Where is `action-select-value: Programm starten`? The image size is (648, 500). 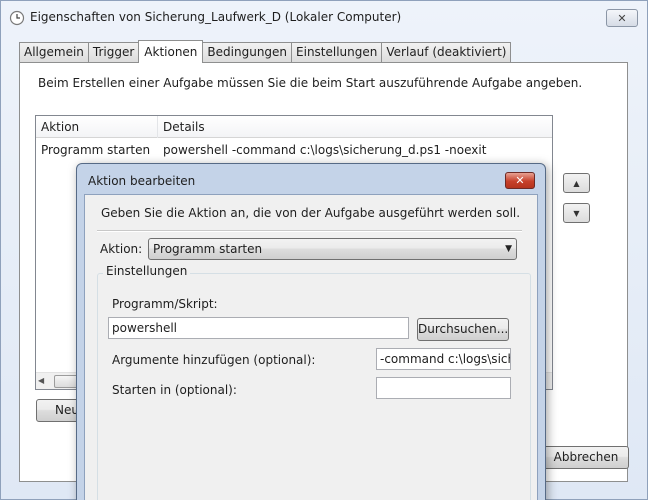 action-select-value: Programm starten is located at coordinates (208, 249).